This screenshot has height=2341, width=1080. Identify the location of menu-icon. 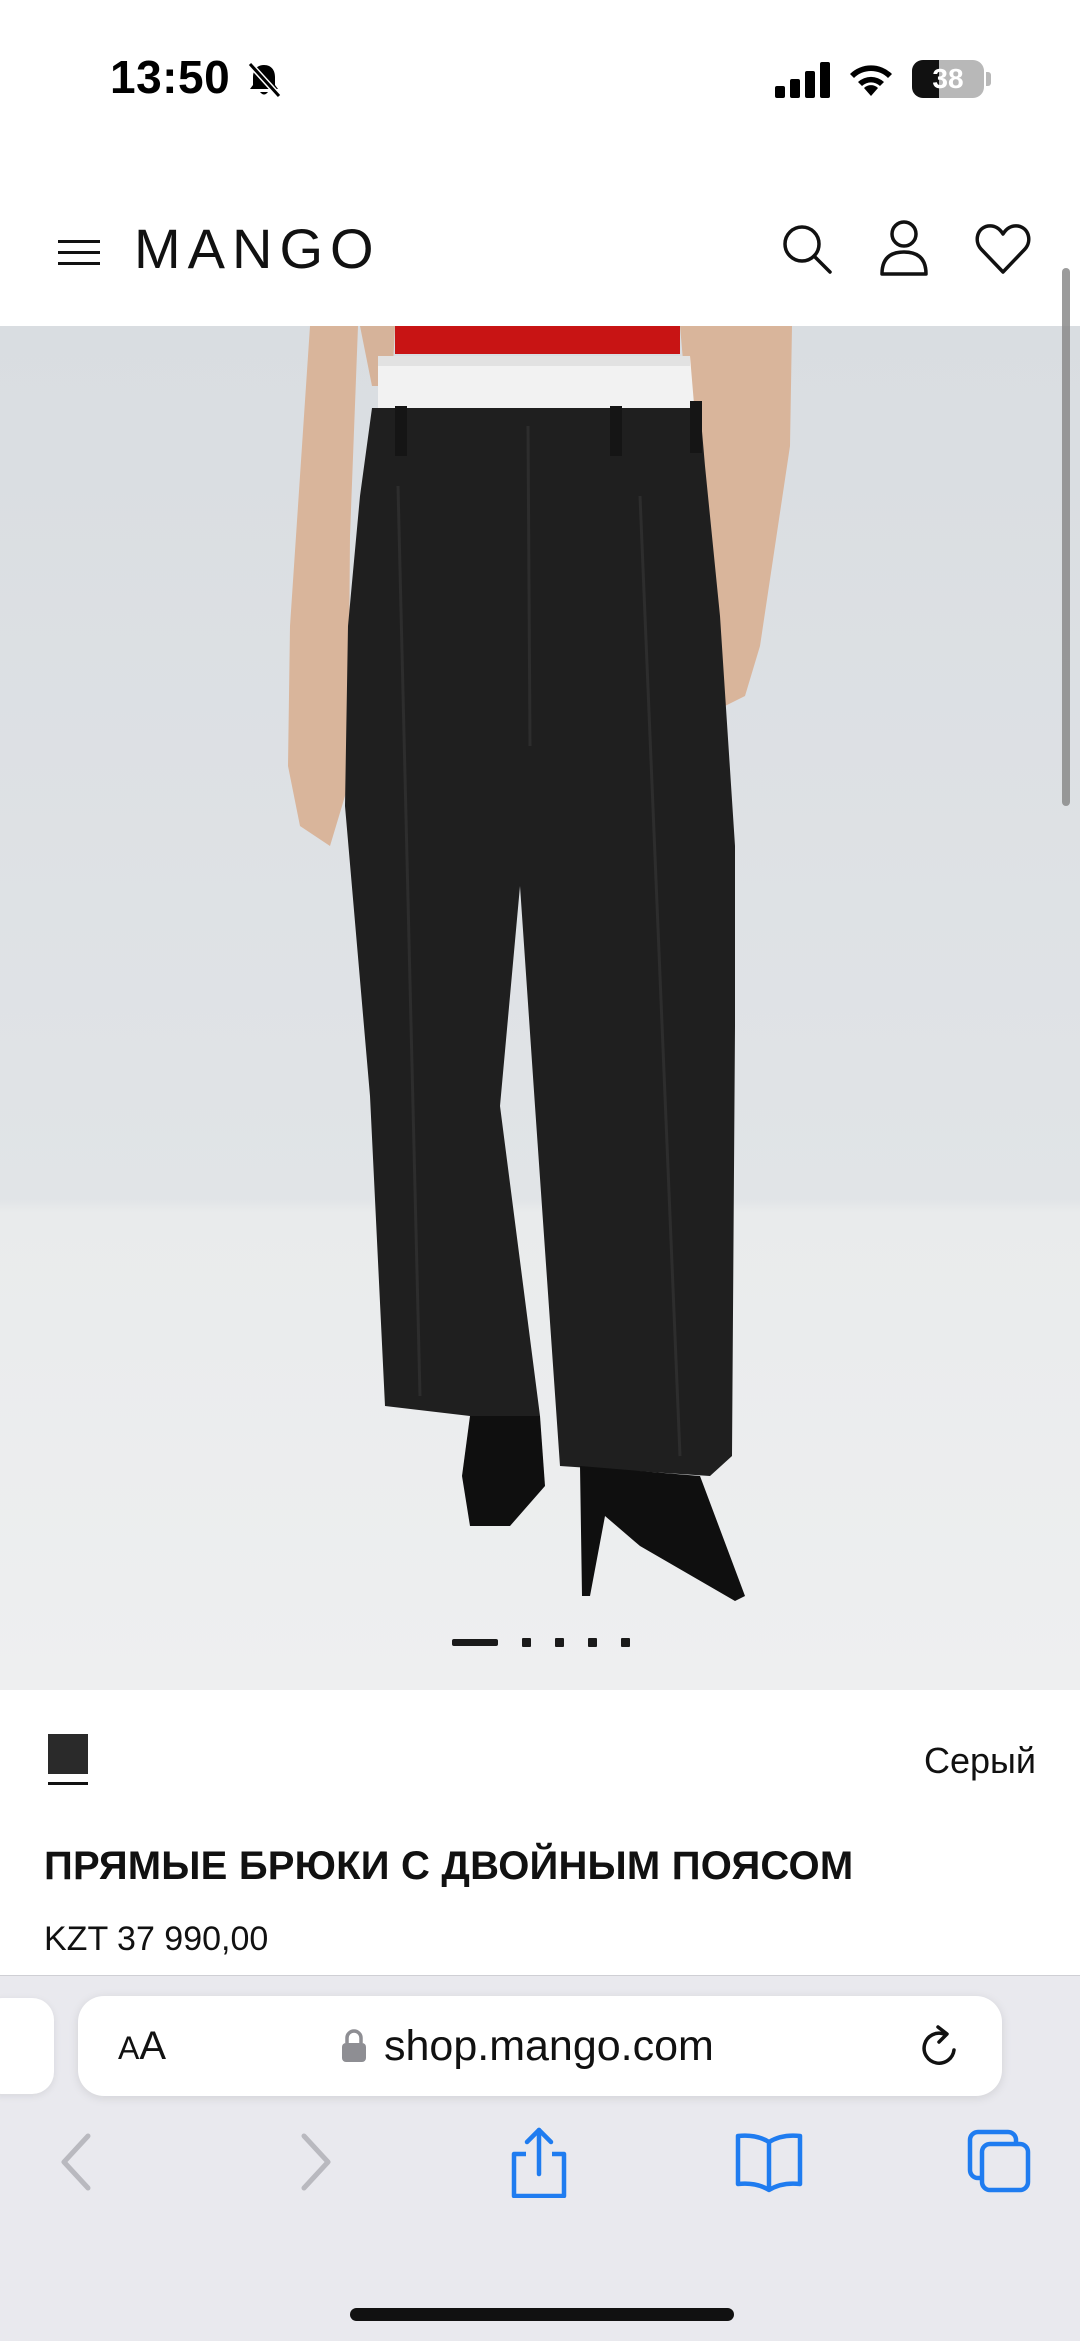
(79, 253).